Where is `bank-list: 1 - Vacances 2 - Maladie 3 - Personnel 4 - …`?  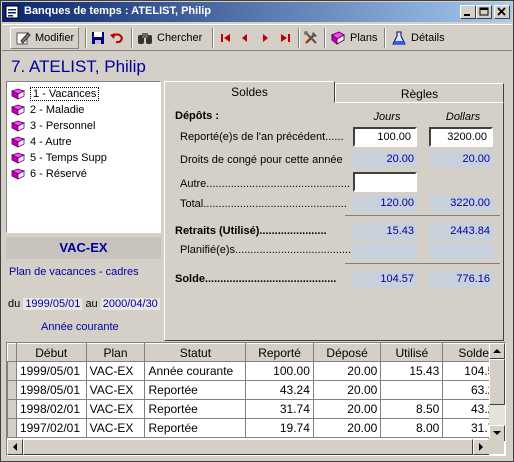 bank-list: 1 - Vacances 2 - Maladie 3 - Personnel 4 - … is located at coordinates (83, 157).